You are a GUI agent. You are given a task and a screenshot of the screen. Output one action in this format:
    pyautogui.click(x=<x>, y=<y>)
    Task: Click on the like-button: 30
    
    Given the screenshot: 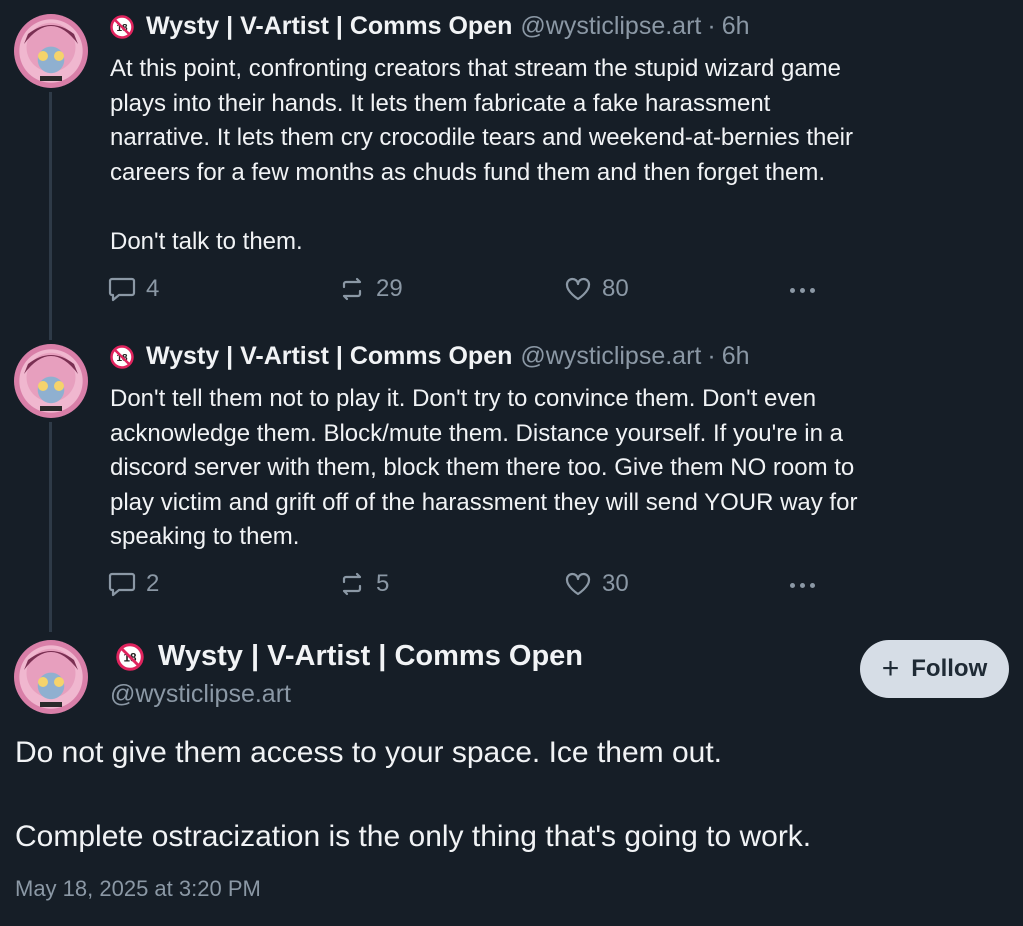 What is the action you would take?
    pyautogui.click(x=596, y=584)
    